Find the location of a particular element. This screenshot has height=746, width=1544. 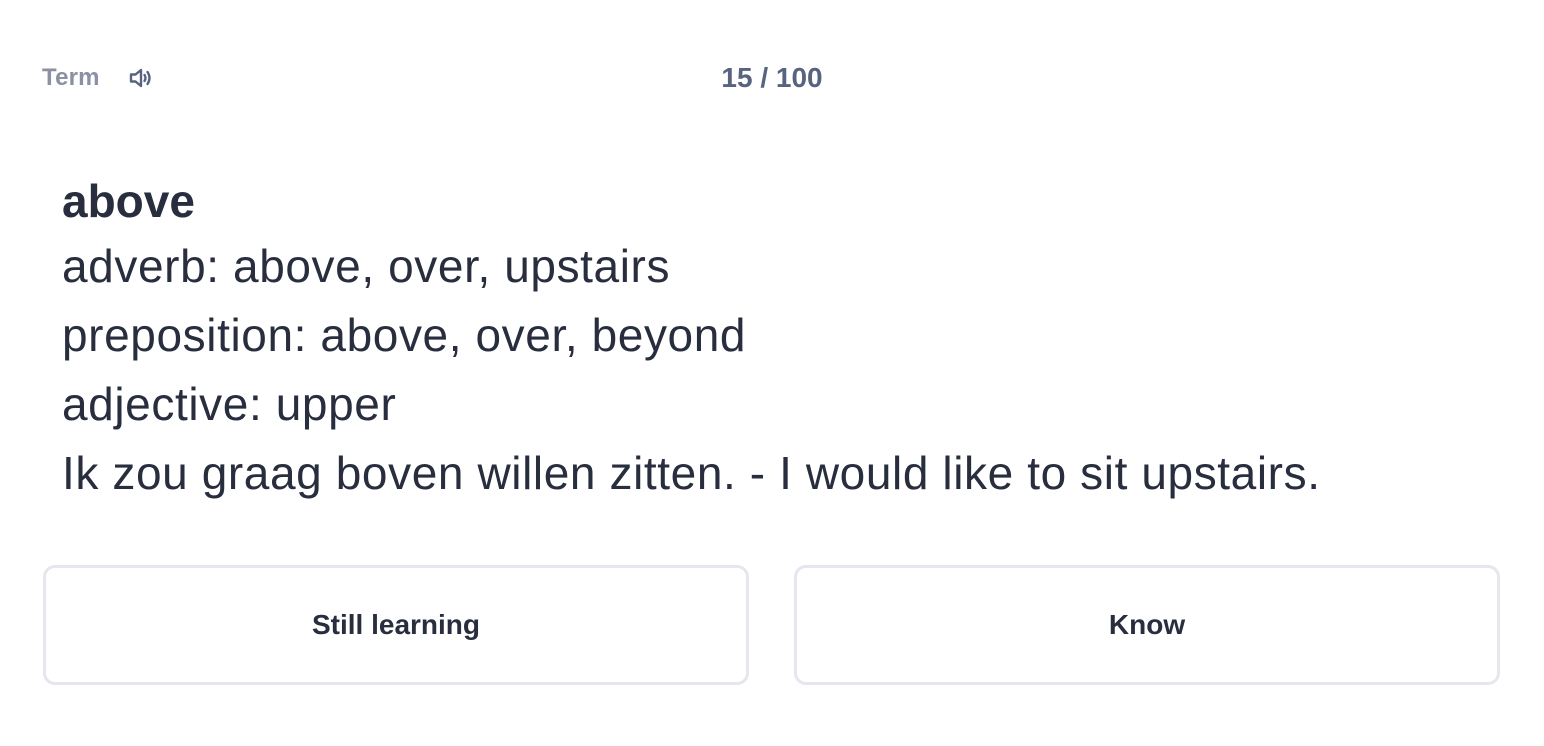

audio-button is located at coordinates (141, 78).